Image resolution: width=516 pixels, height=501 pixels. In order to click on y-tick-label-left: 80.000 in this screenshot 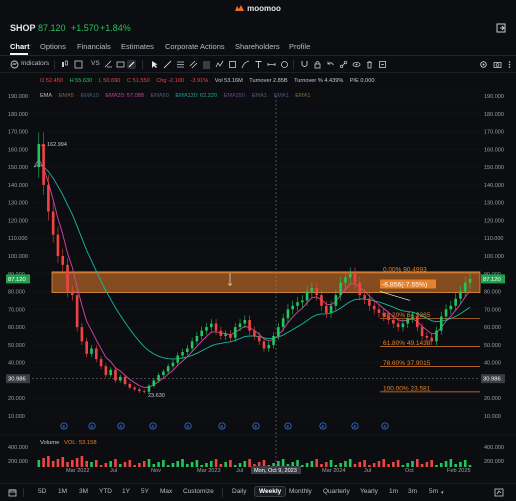, I will do `click(16, 293)`.